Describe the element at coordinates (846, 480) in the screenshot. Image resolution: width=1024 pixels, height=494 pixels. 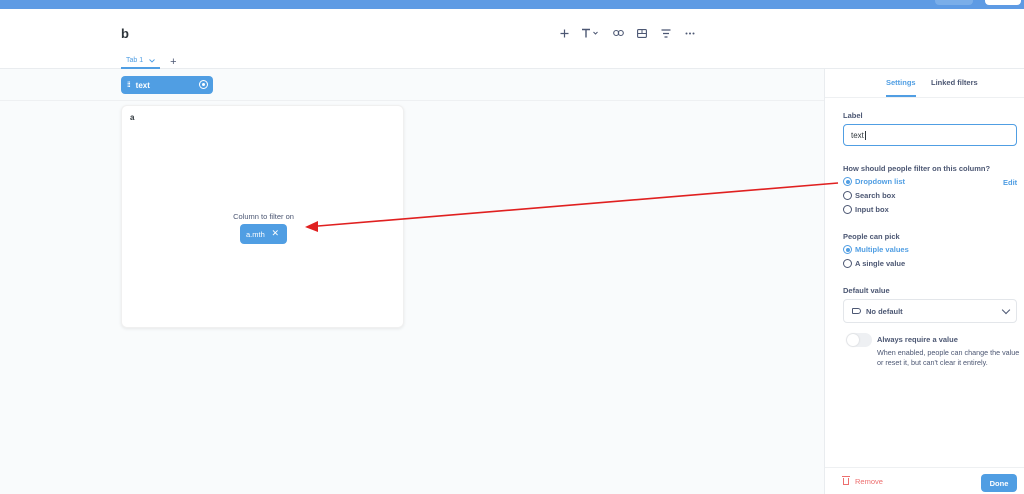
I see `trash-icon` at that location.